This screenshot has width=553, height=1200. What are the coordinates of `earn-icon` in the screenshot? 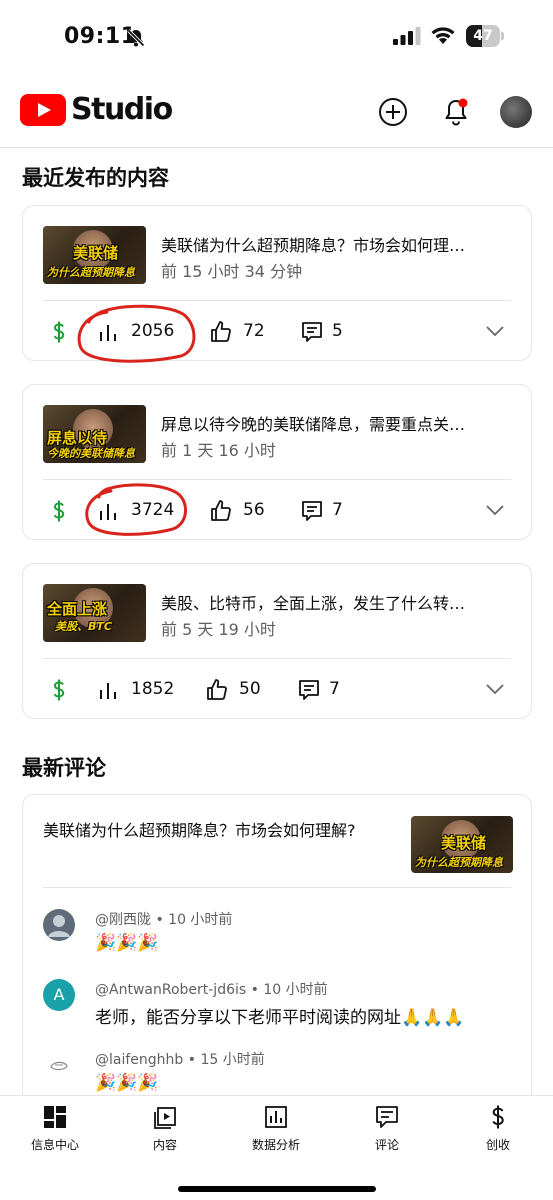 It's located at (498, 1117).